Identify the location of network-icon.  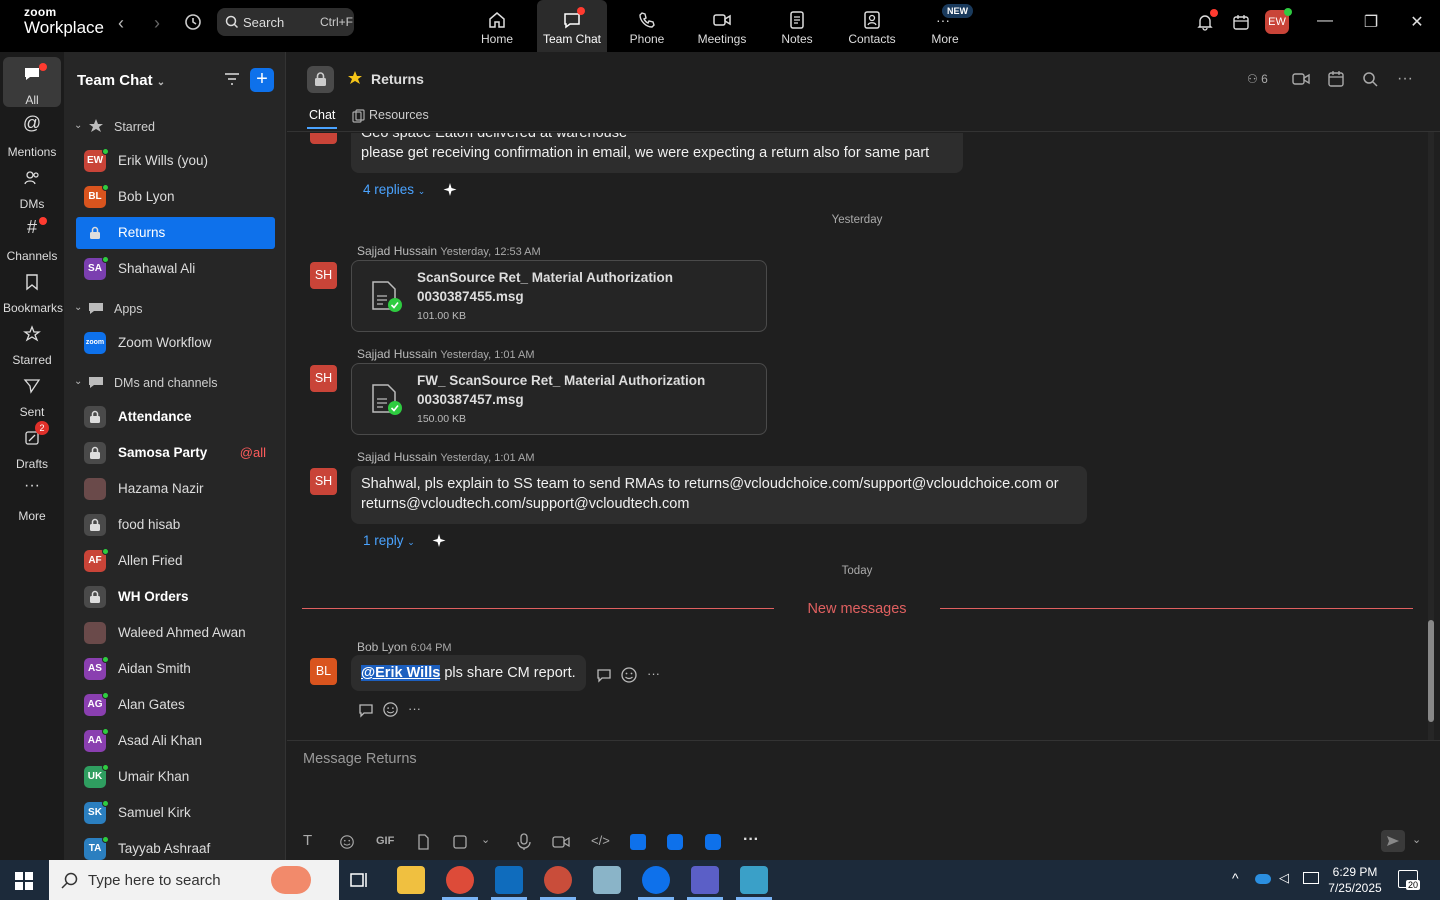
(1311, 878).